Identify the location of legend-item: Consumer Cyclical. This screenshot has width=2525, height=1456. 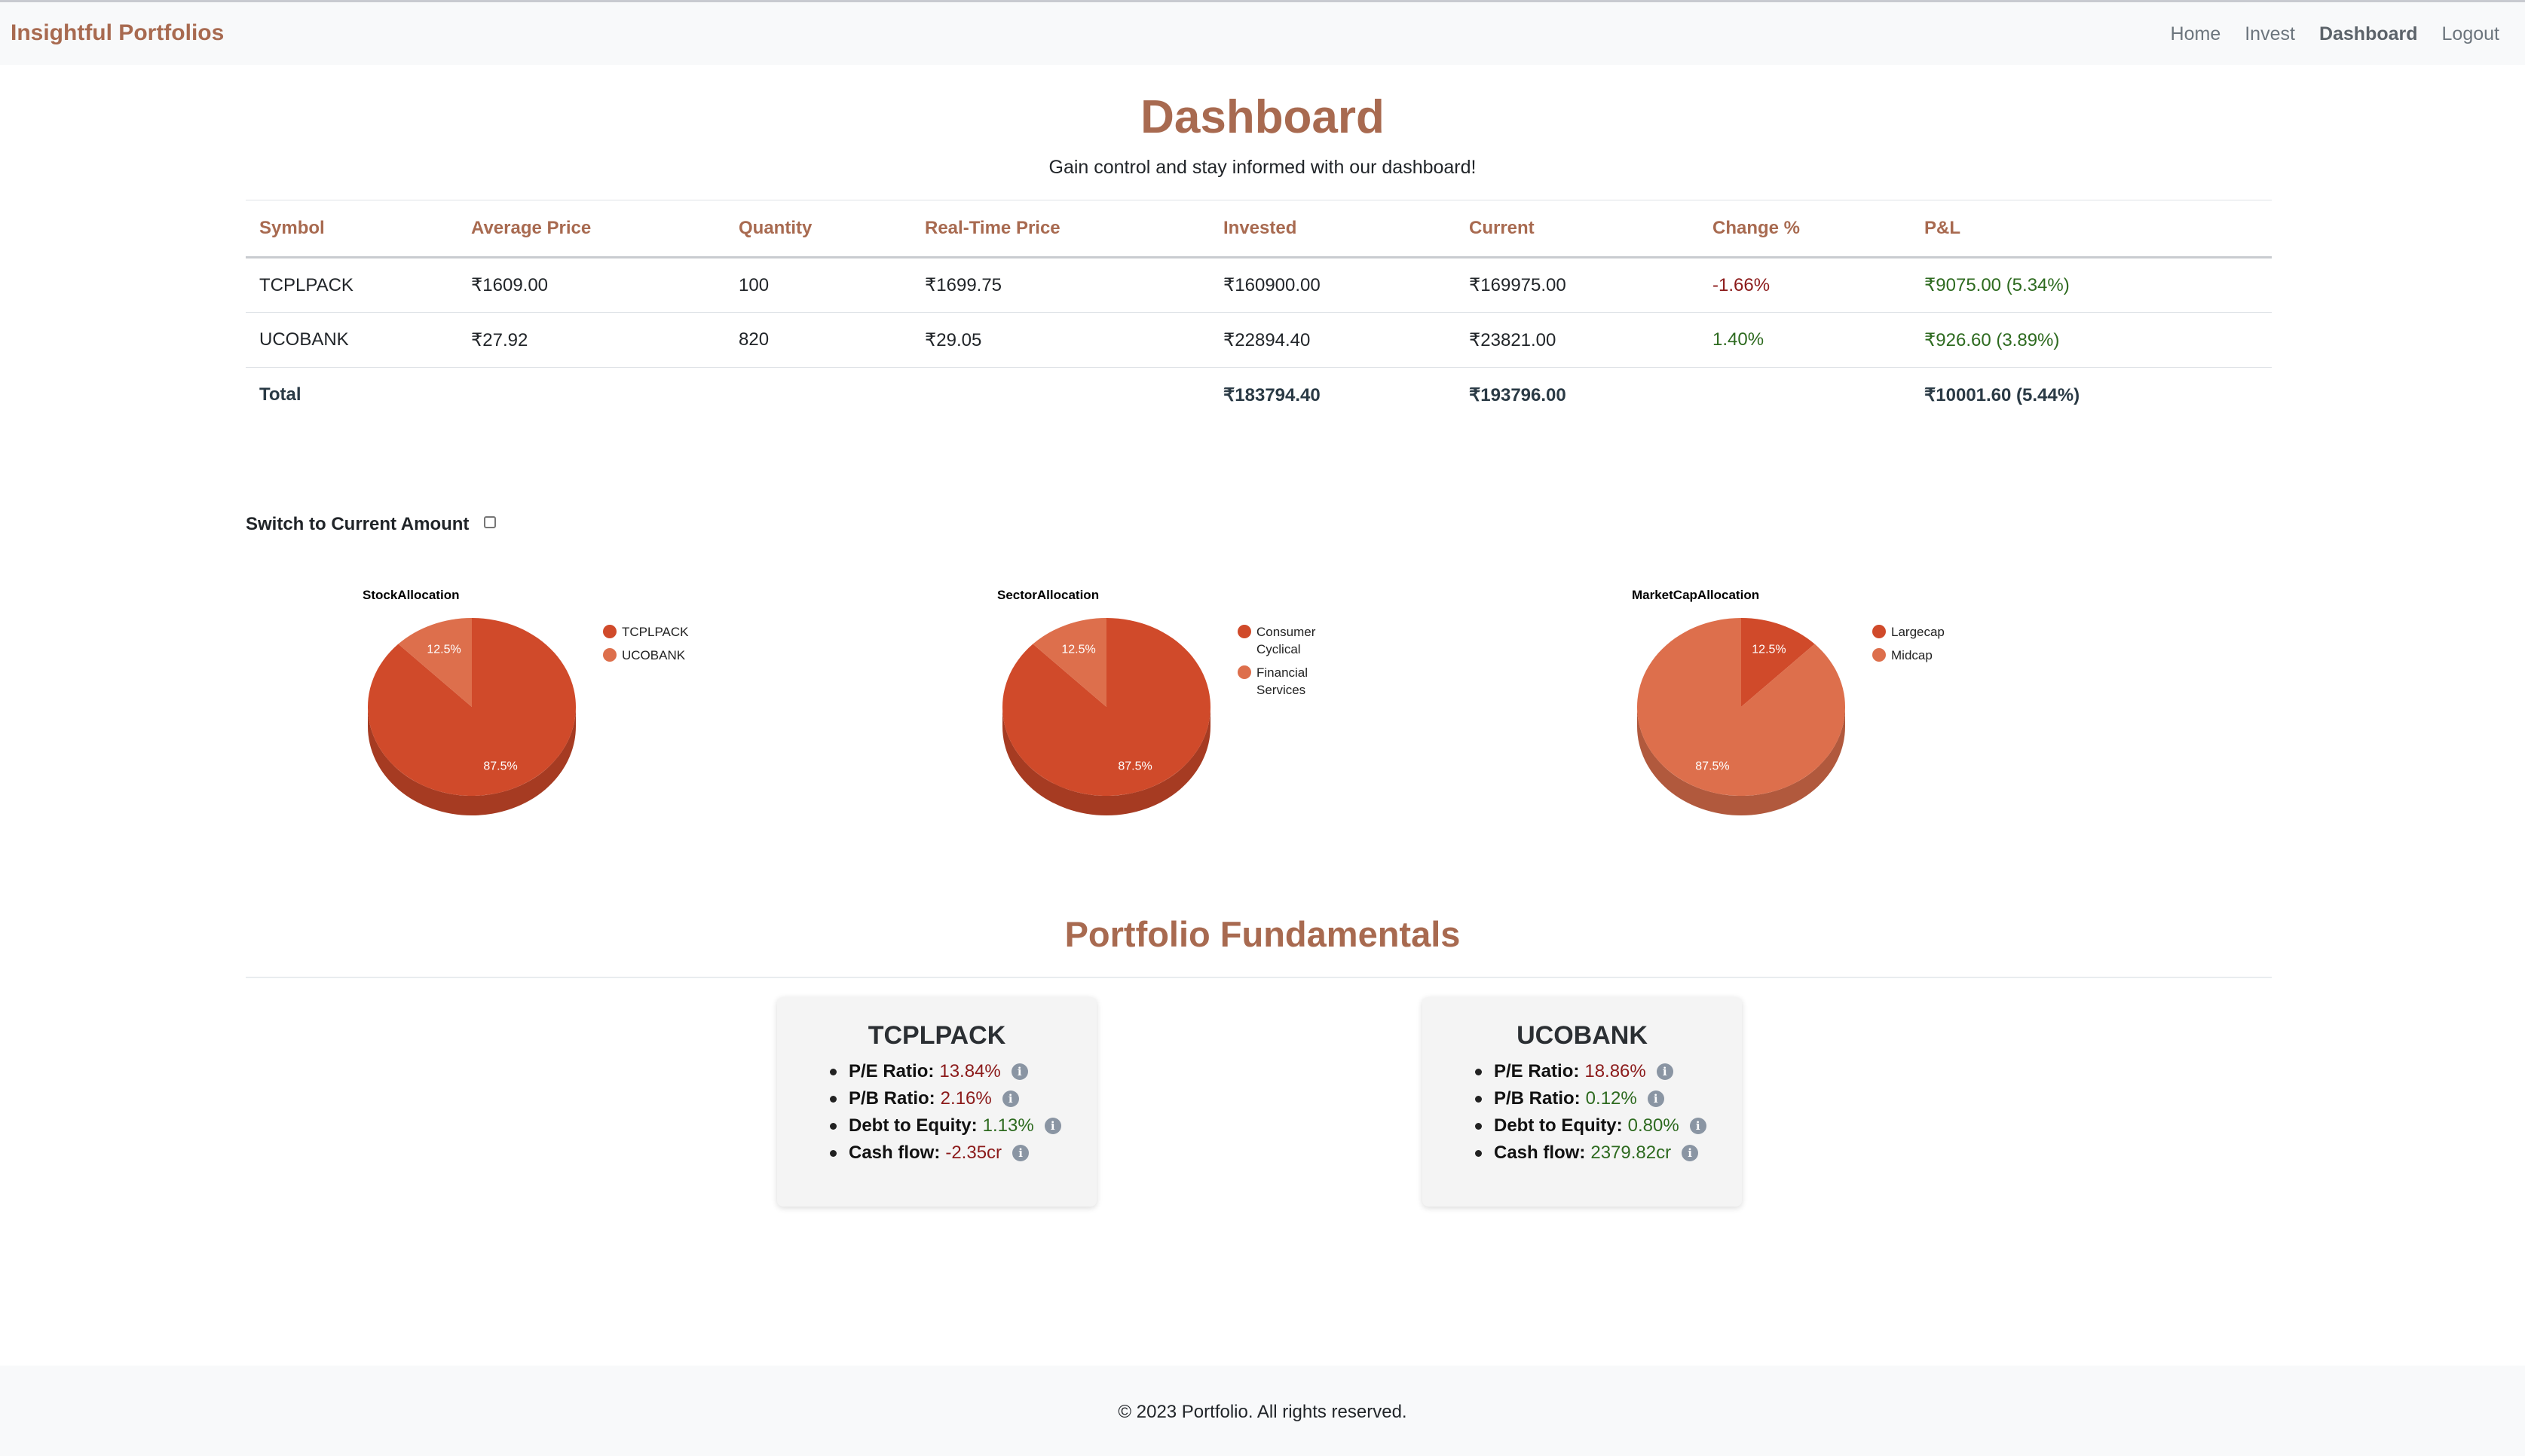
(1276, 640).